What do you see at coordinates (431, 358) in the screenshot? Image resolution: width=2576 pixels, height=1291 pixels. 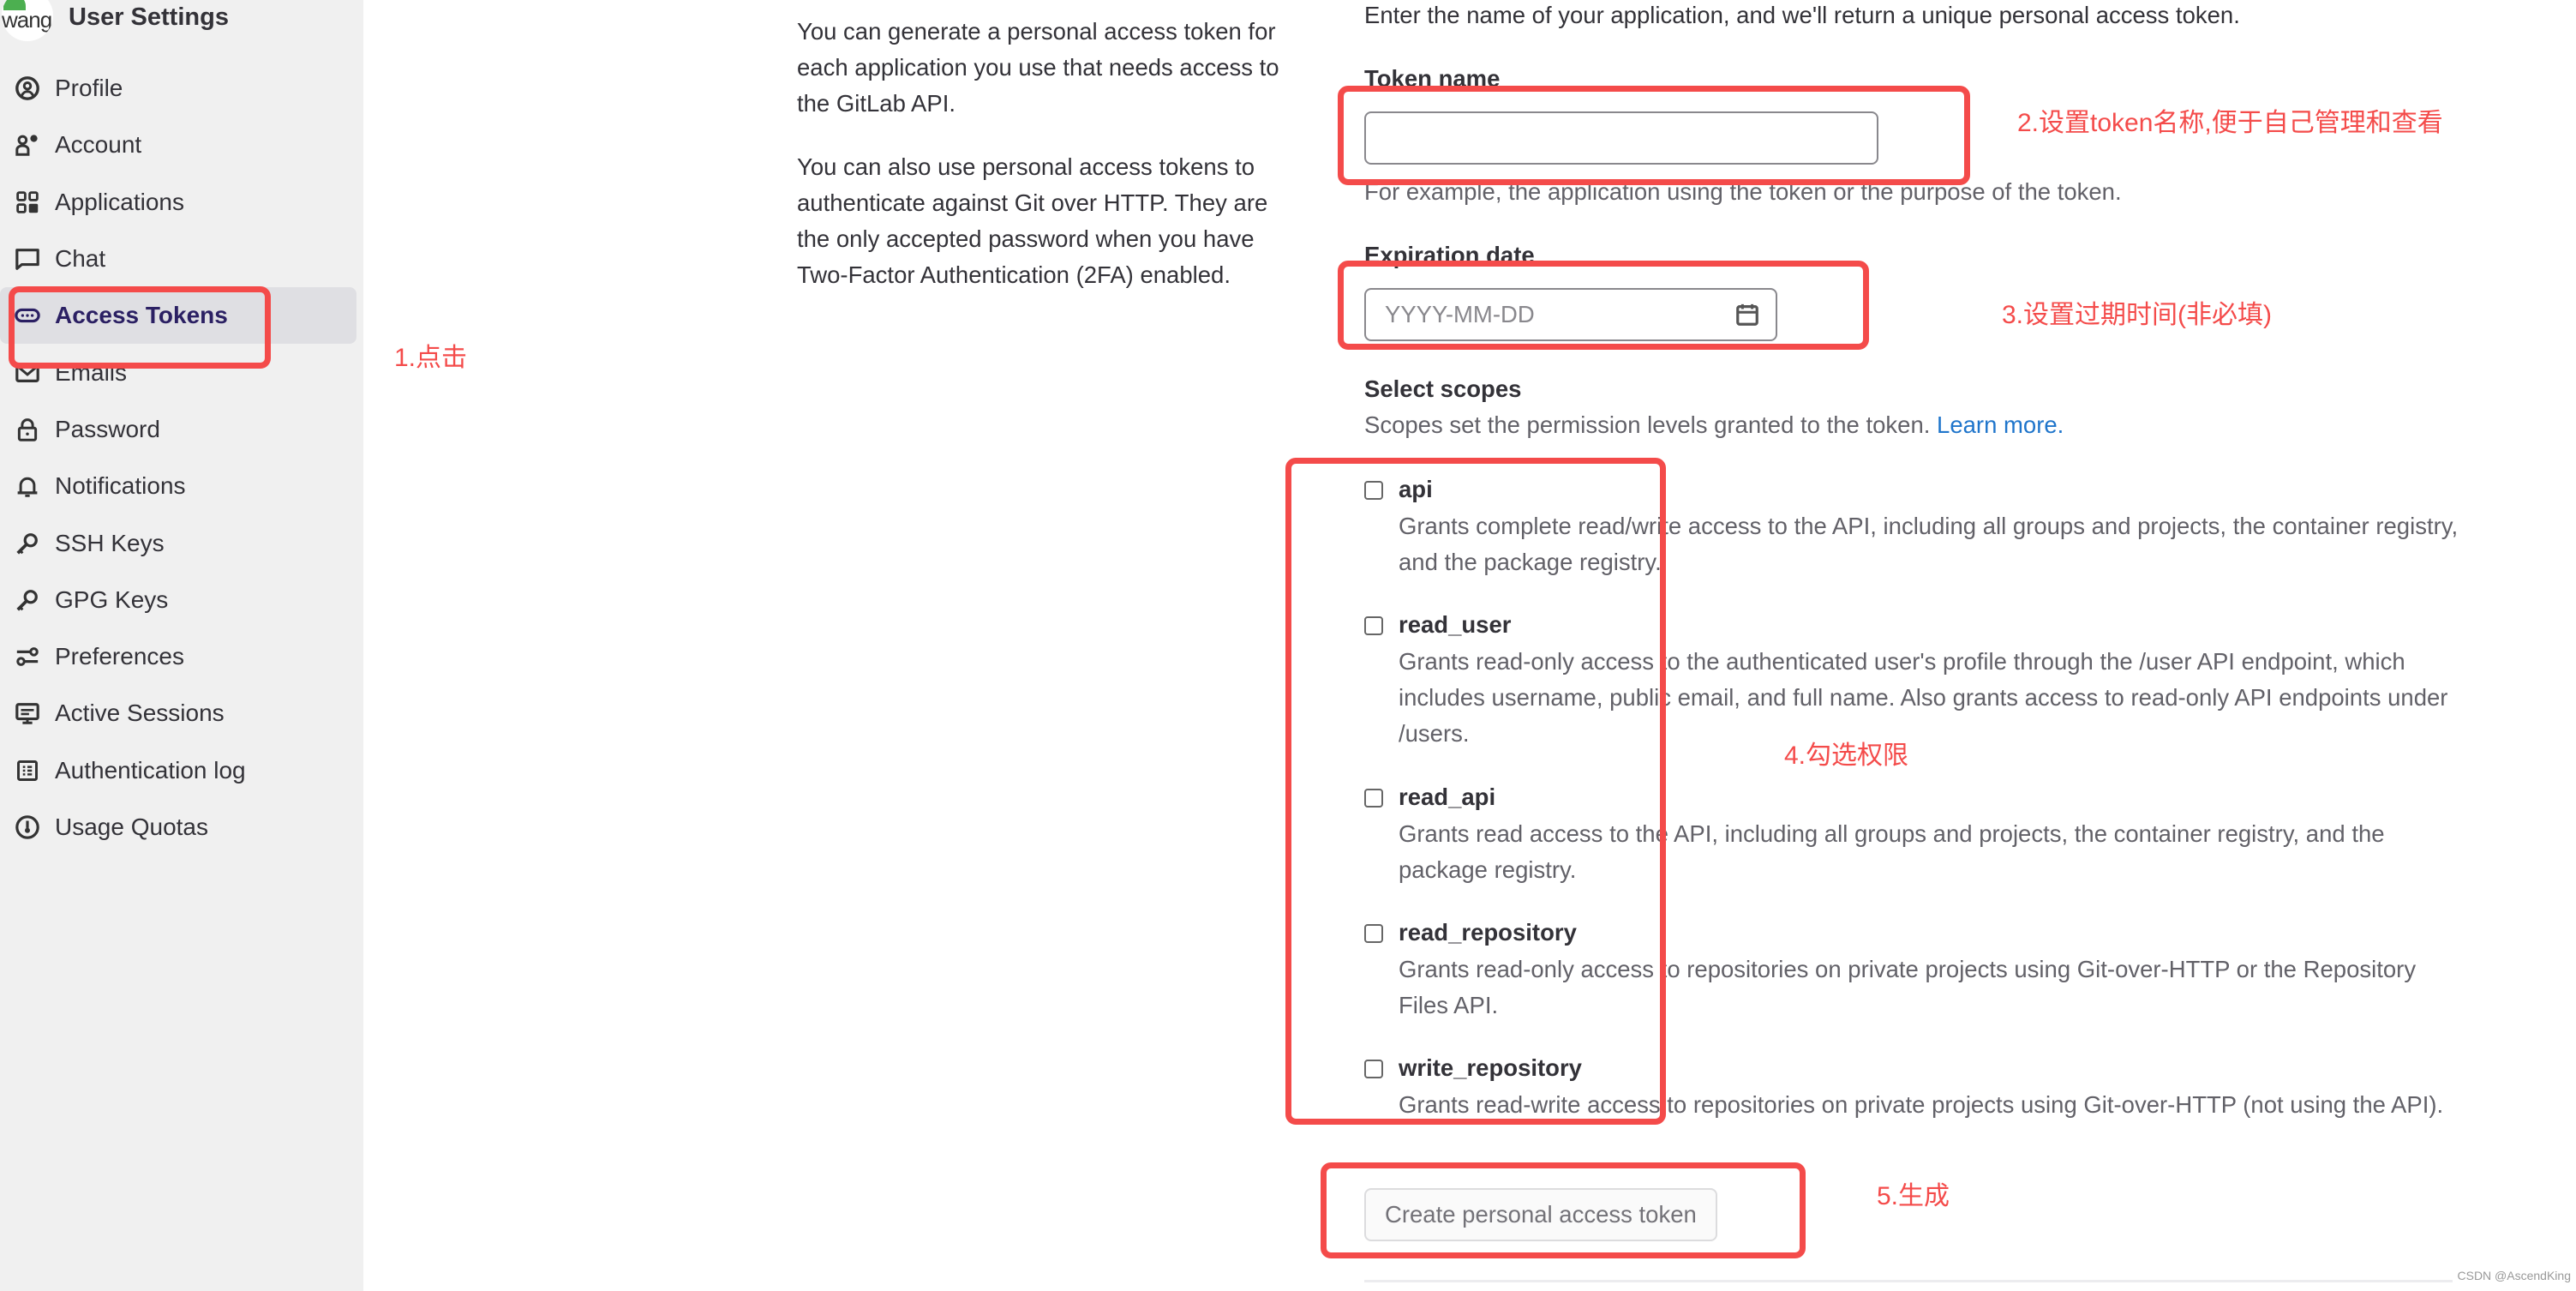 I see `annotation-step1: 1.点击` at bounding box center [431, 358].